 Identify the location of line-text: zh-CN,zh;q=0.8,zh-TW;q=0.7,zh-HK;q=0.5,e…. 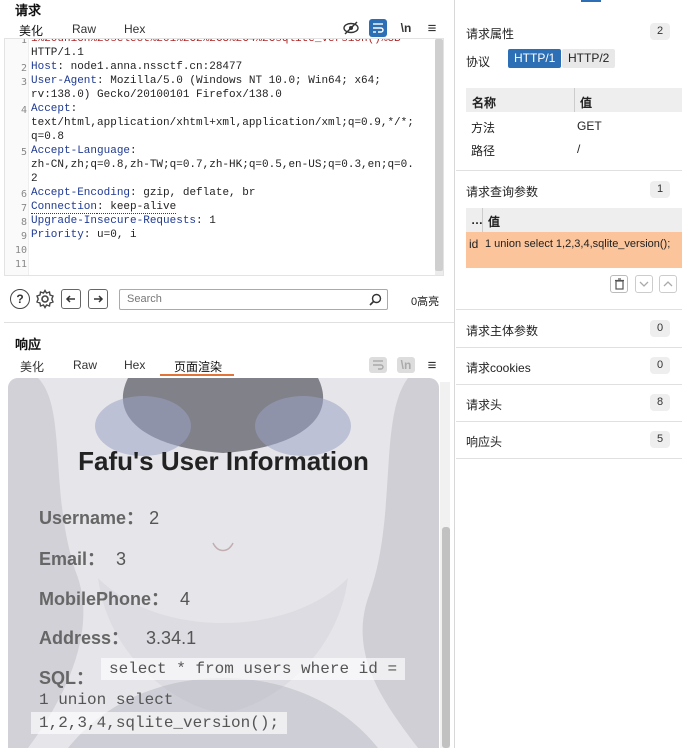
(222, 165).